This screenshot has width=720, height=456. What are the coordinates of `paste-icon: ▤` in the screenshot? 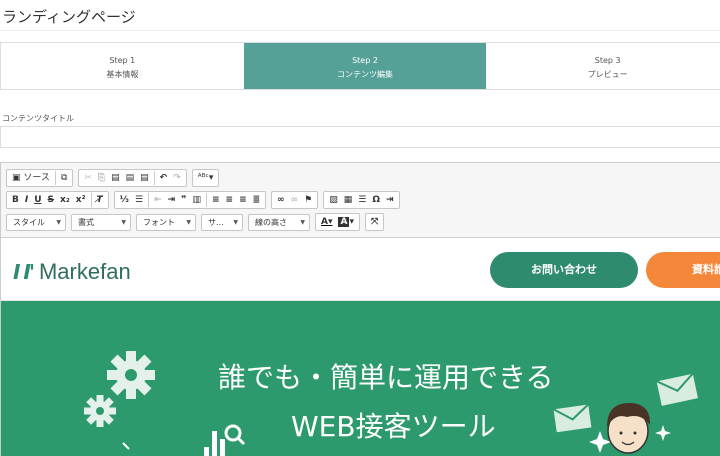 It's located at (115, 178).